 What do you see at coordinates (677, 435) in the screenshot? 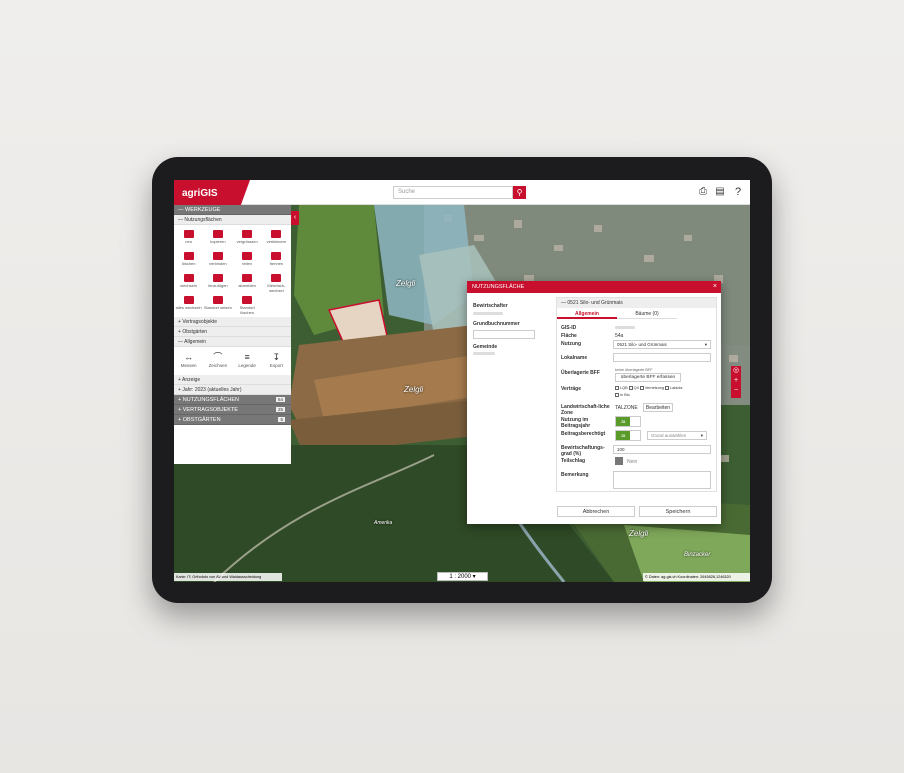
I see `grund-select: Grund auswählen ▾` at bounding box center [677, 435].